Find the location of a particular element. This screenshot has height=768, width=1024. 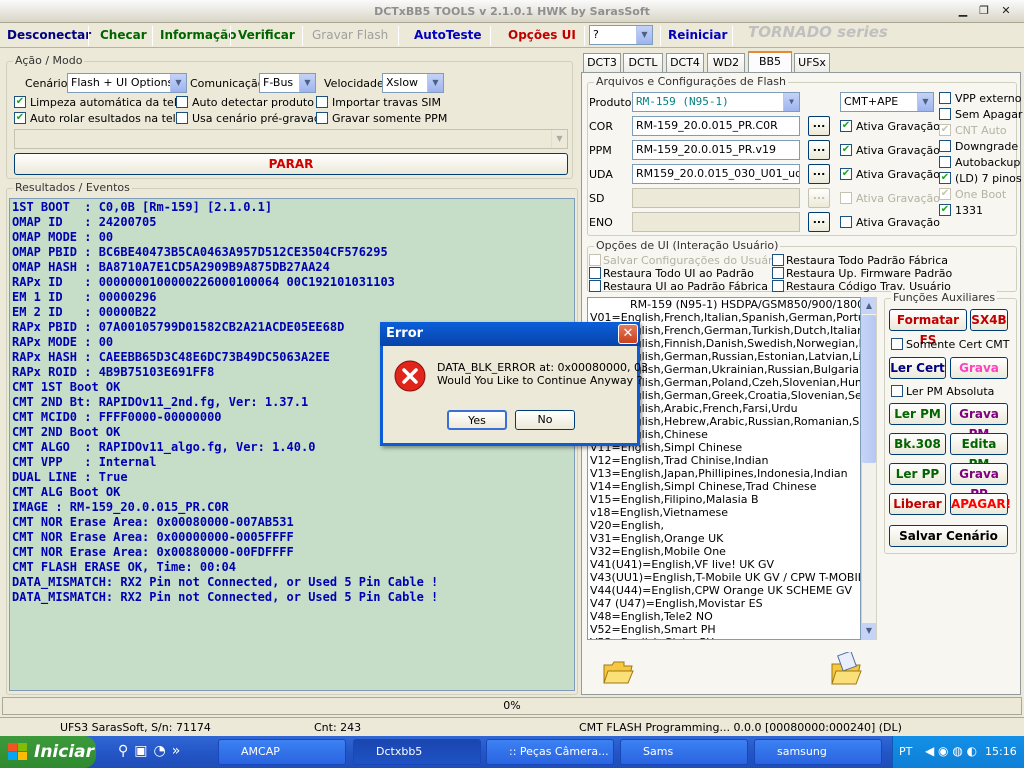

uda-field: RM159_20.0.015_030_U01_uda.f is located at coordinates (716, 174).